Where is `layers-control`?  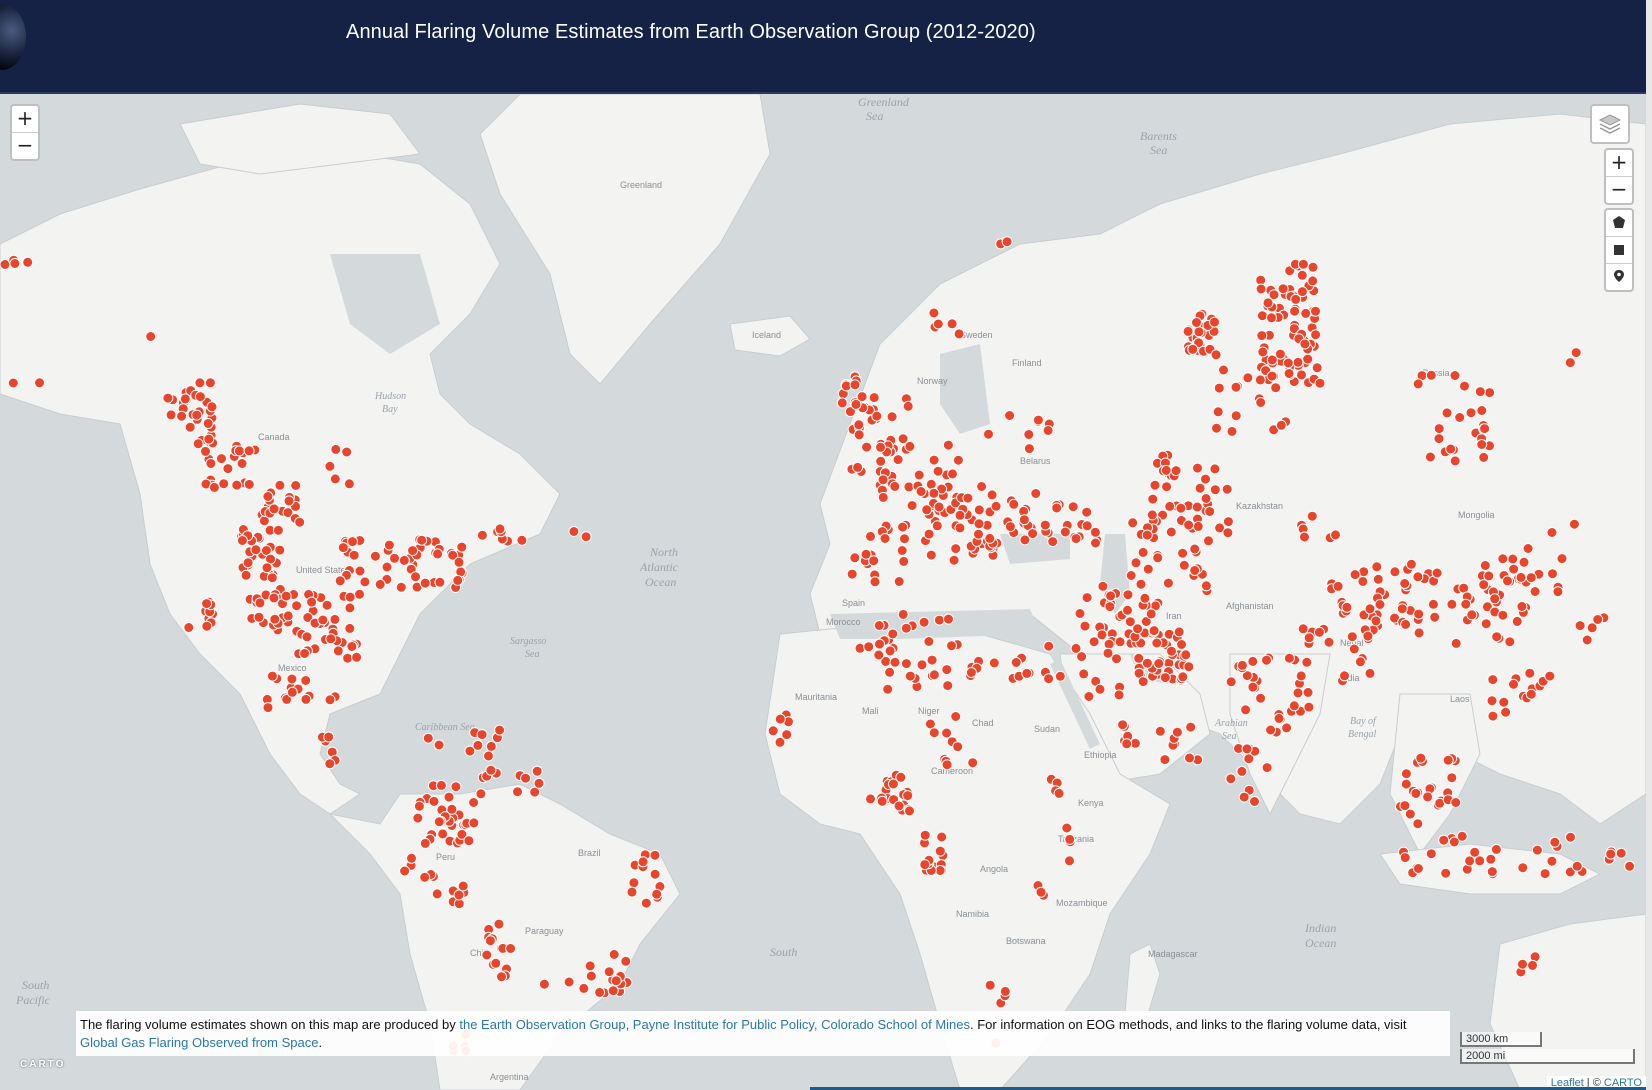 layers-control is located at coordinates (1610, 124).